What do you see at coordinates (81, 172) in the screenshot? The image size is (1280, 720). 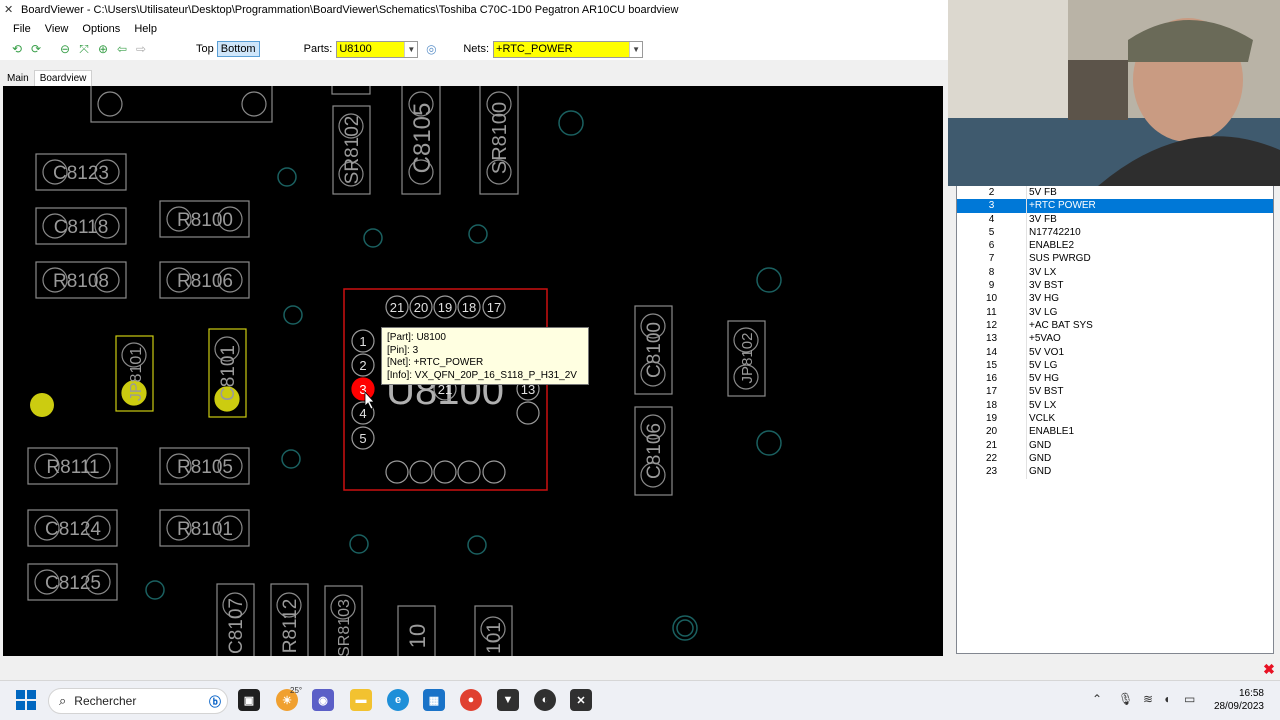 I see `part-c8123: C8123` at bounding box center [81, 172].